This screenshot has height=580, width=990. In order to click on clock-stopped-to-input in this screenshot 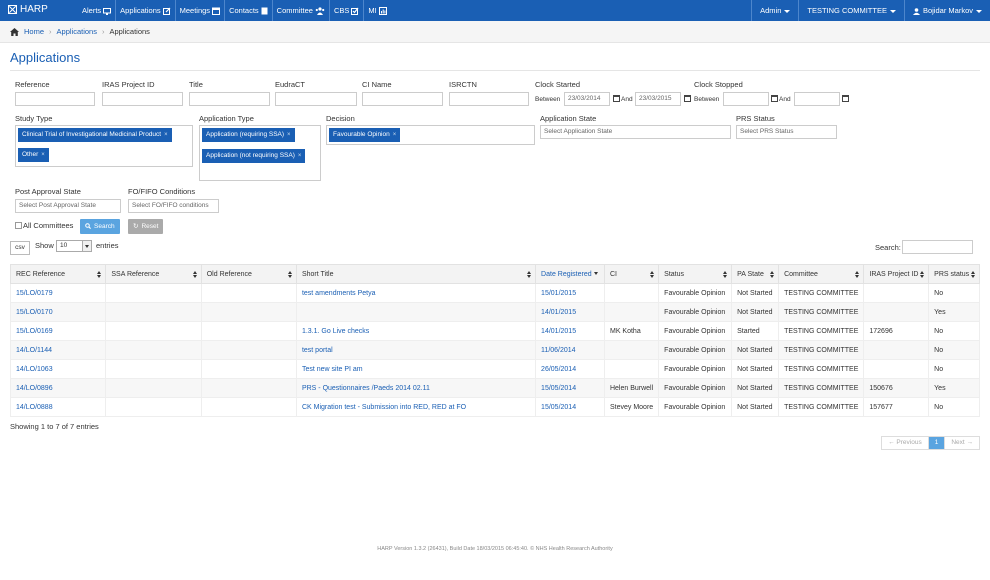, I will do `click(817, 99)`.